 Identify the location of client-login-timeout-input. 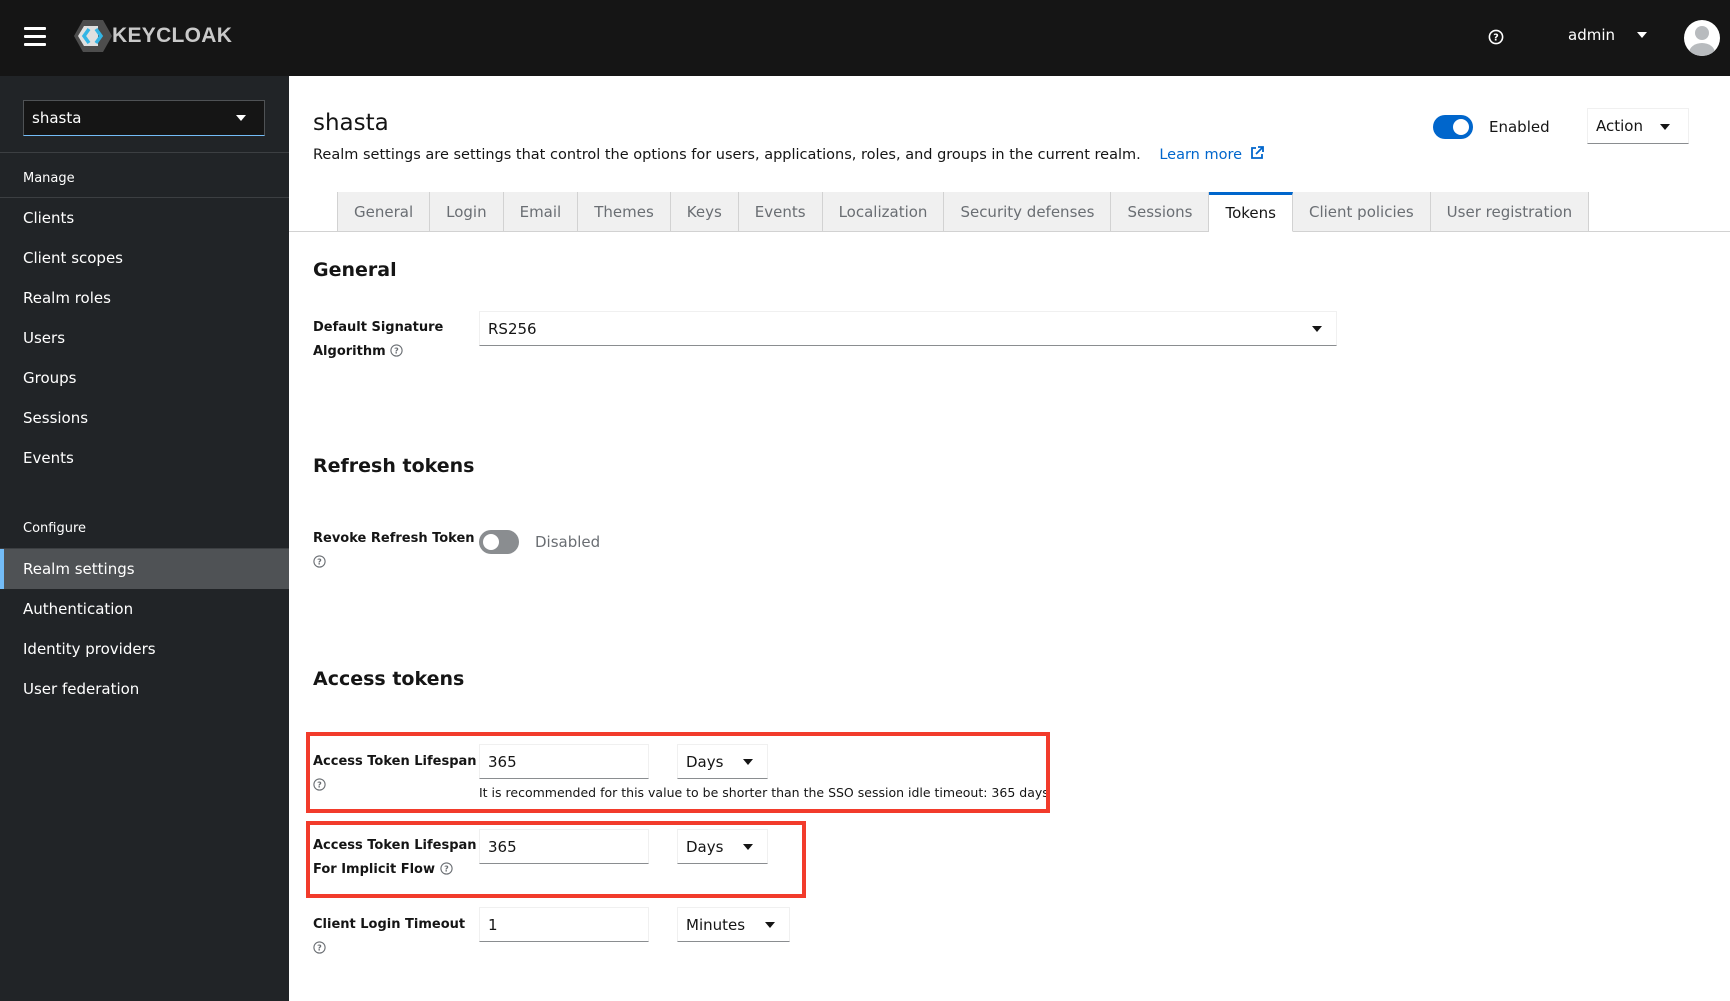
(564, 924).